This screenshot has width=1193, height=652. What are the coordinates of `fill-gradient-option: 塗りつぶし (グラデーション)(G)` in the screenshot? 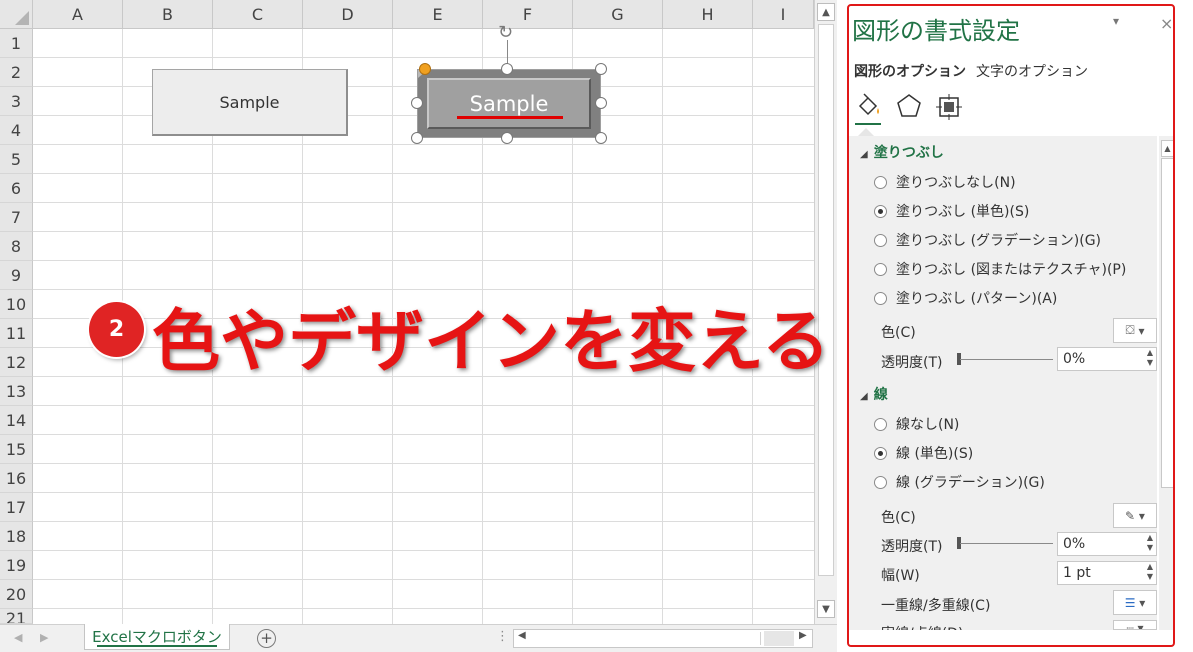 It's located at (987, 240).